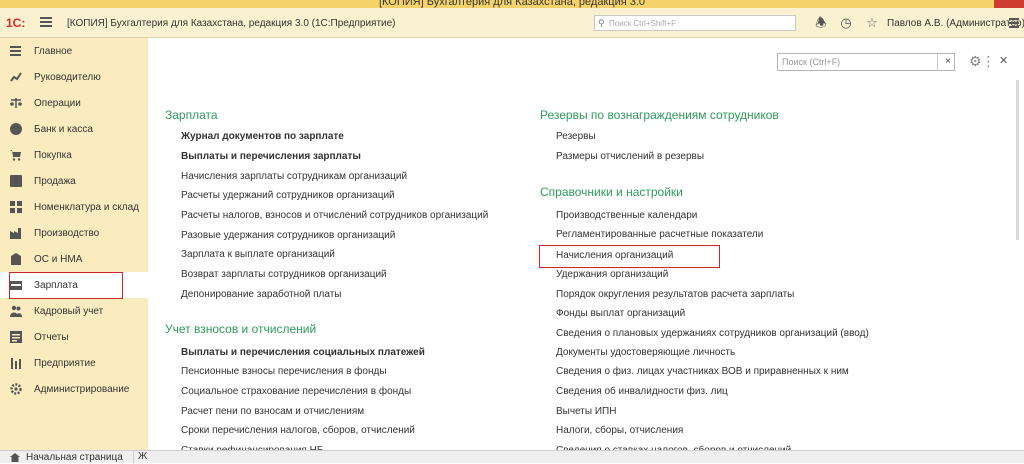  Describe the element at coordinates (16, 129) in the screenshot. I see `coin-icon` at that location.